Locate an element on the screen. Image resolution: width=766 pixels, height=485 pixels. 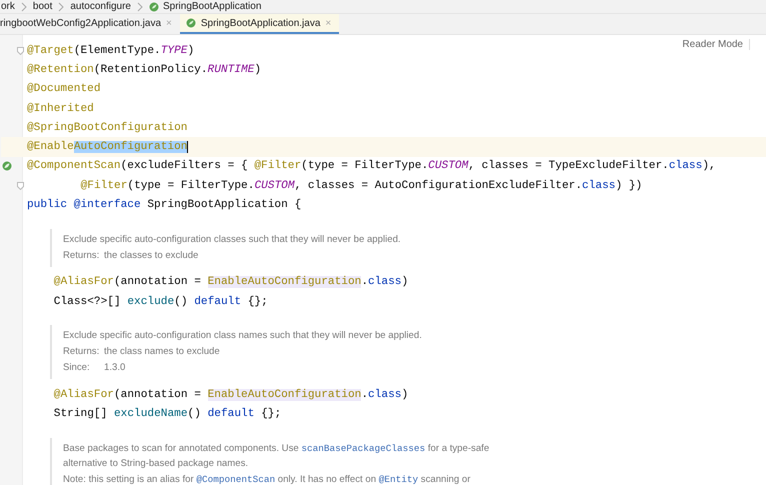
bean-icon is located at coordinates (7, 166).